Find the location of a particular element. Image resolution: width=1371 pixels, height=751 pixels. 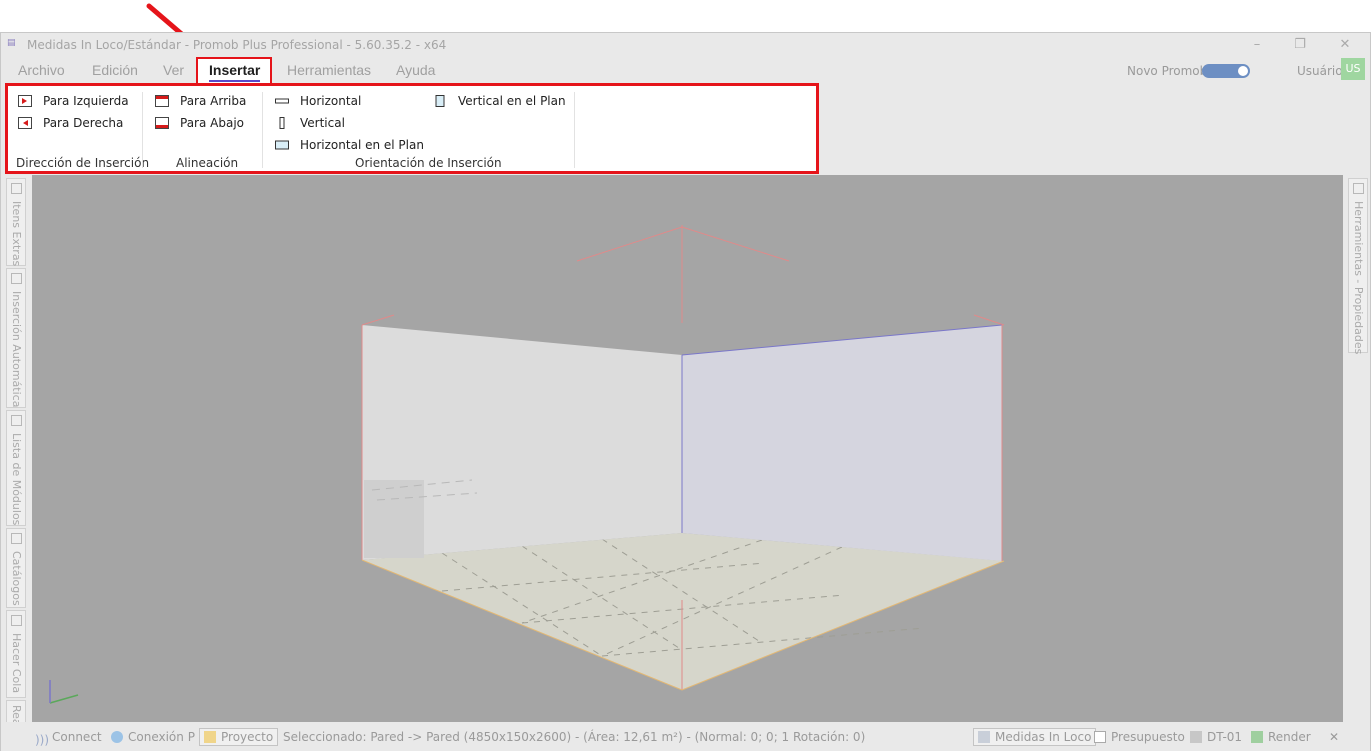

dt-01-button: DT-01 is located at coordinates (1216, 737).